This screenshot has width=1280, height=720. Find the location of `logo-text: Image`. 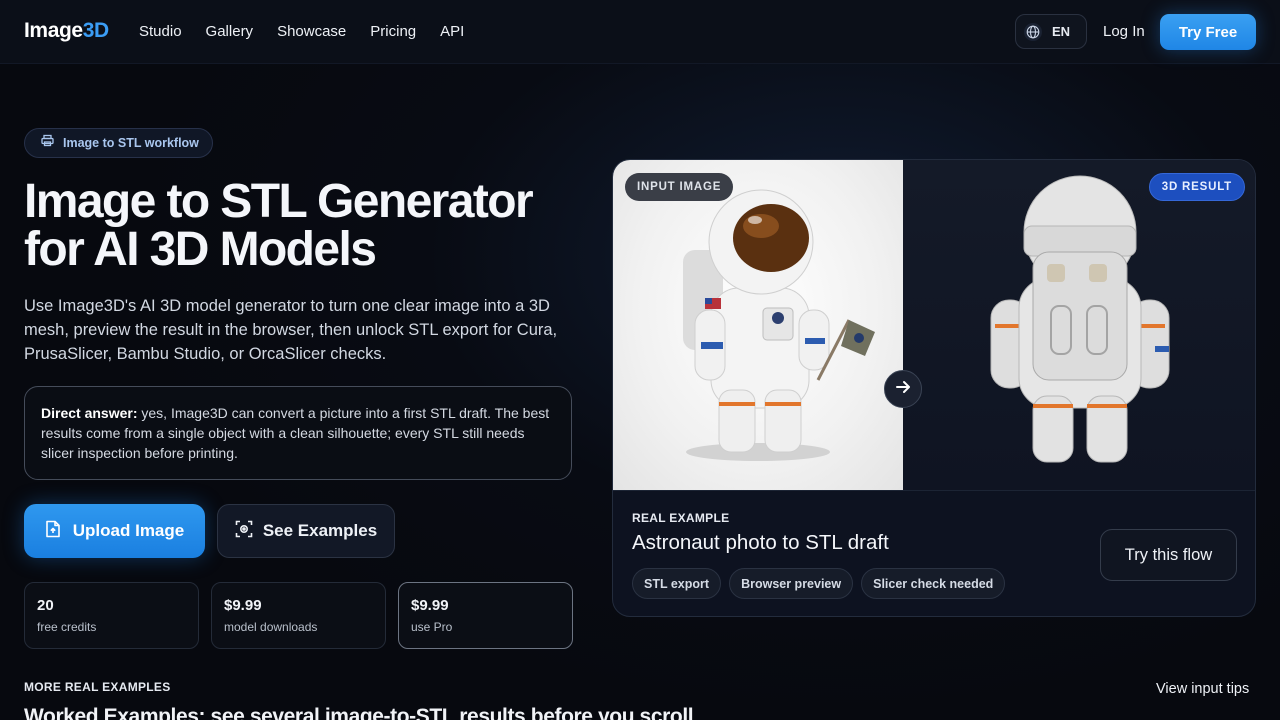

logo-text: Image is located at coordinates (53, 30).